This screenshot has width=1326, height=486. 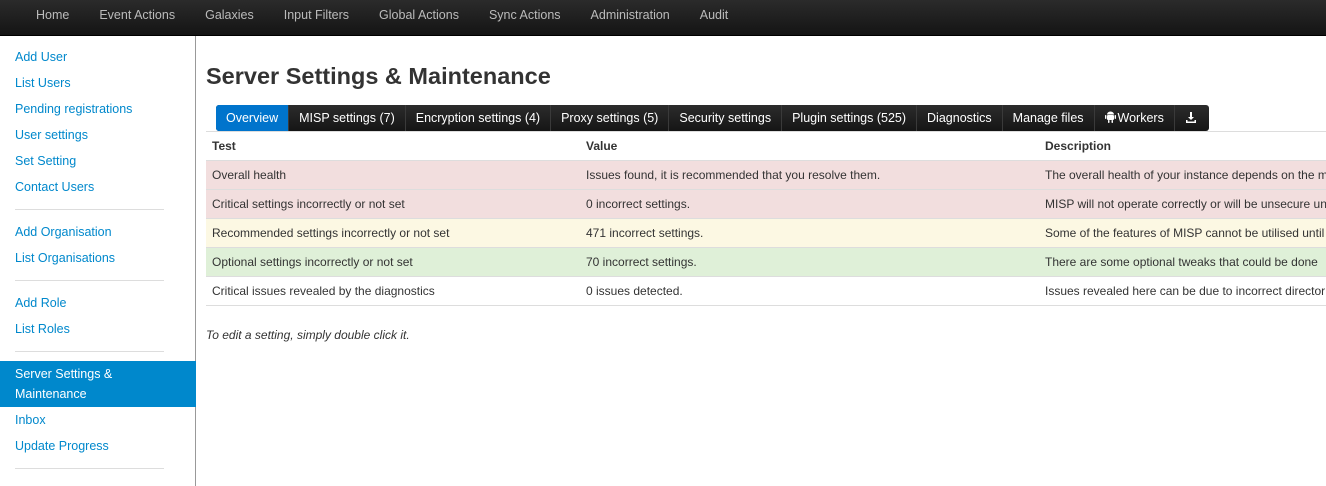 I want to click on tab-download, so click(x=1192, y=118).